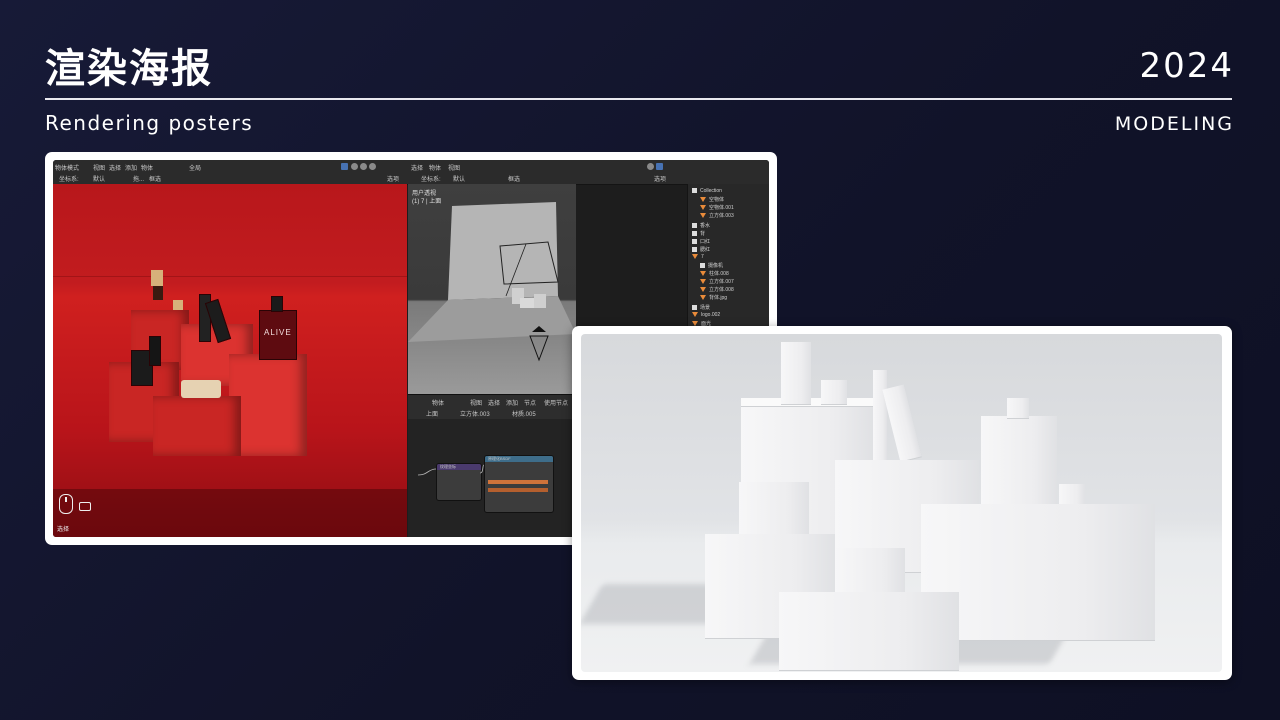  I want to click on coord-default: 默认, so click(99, 178).